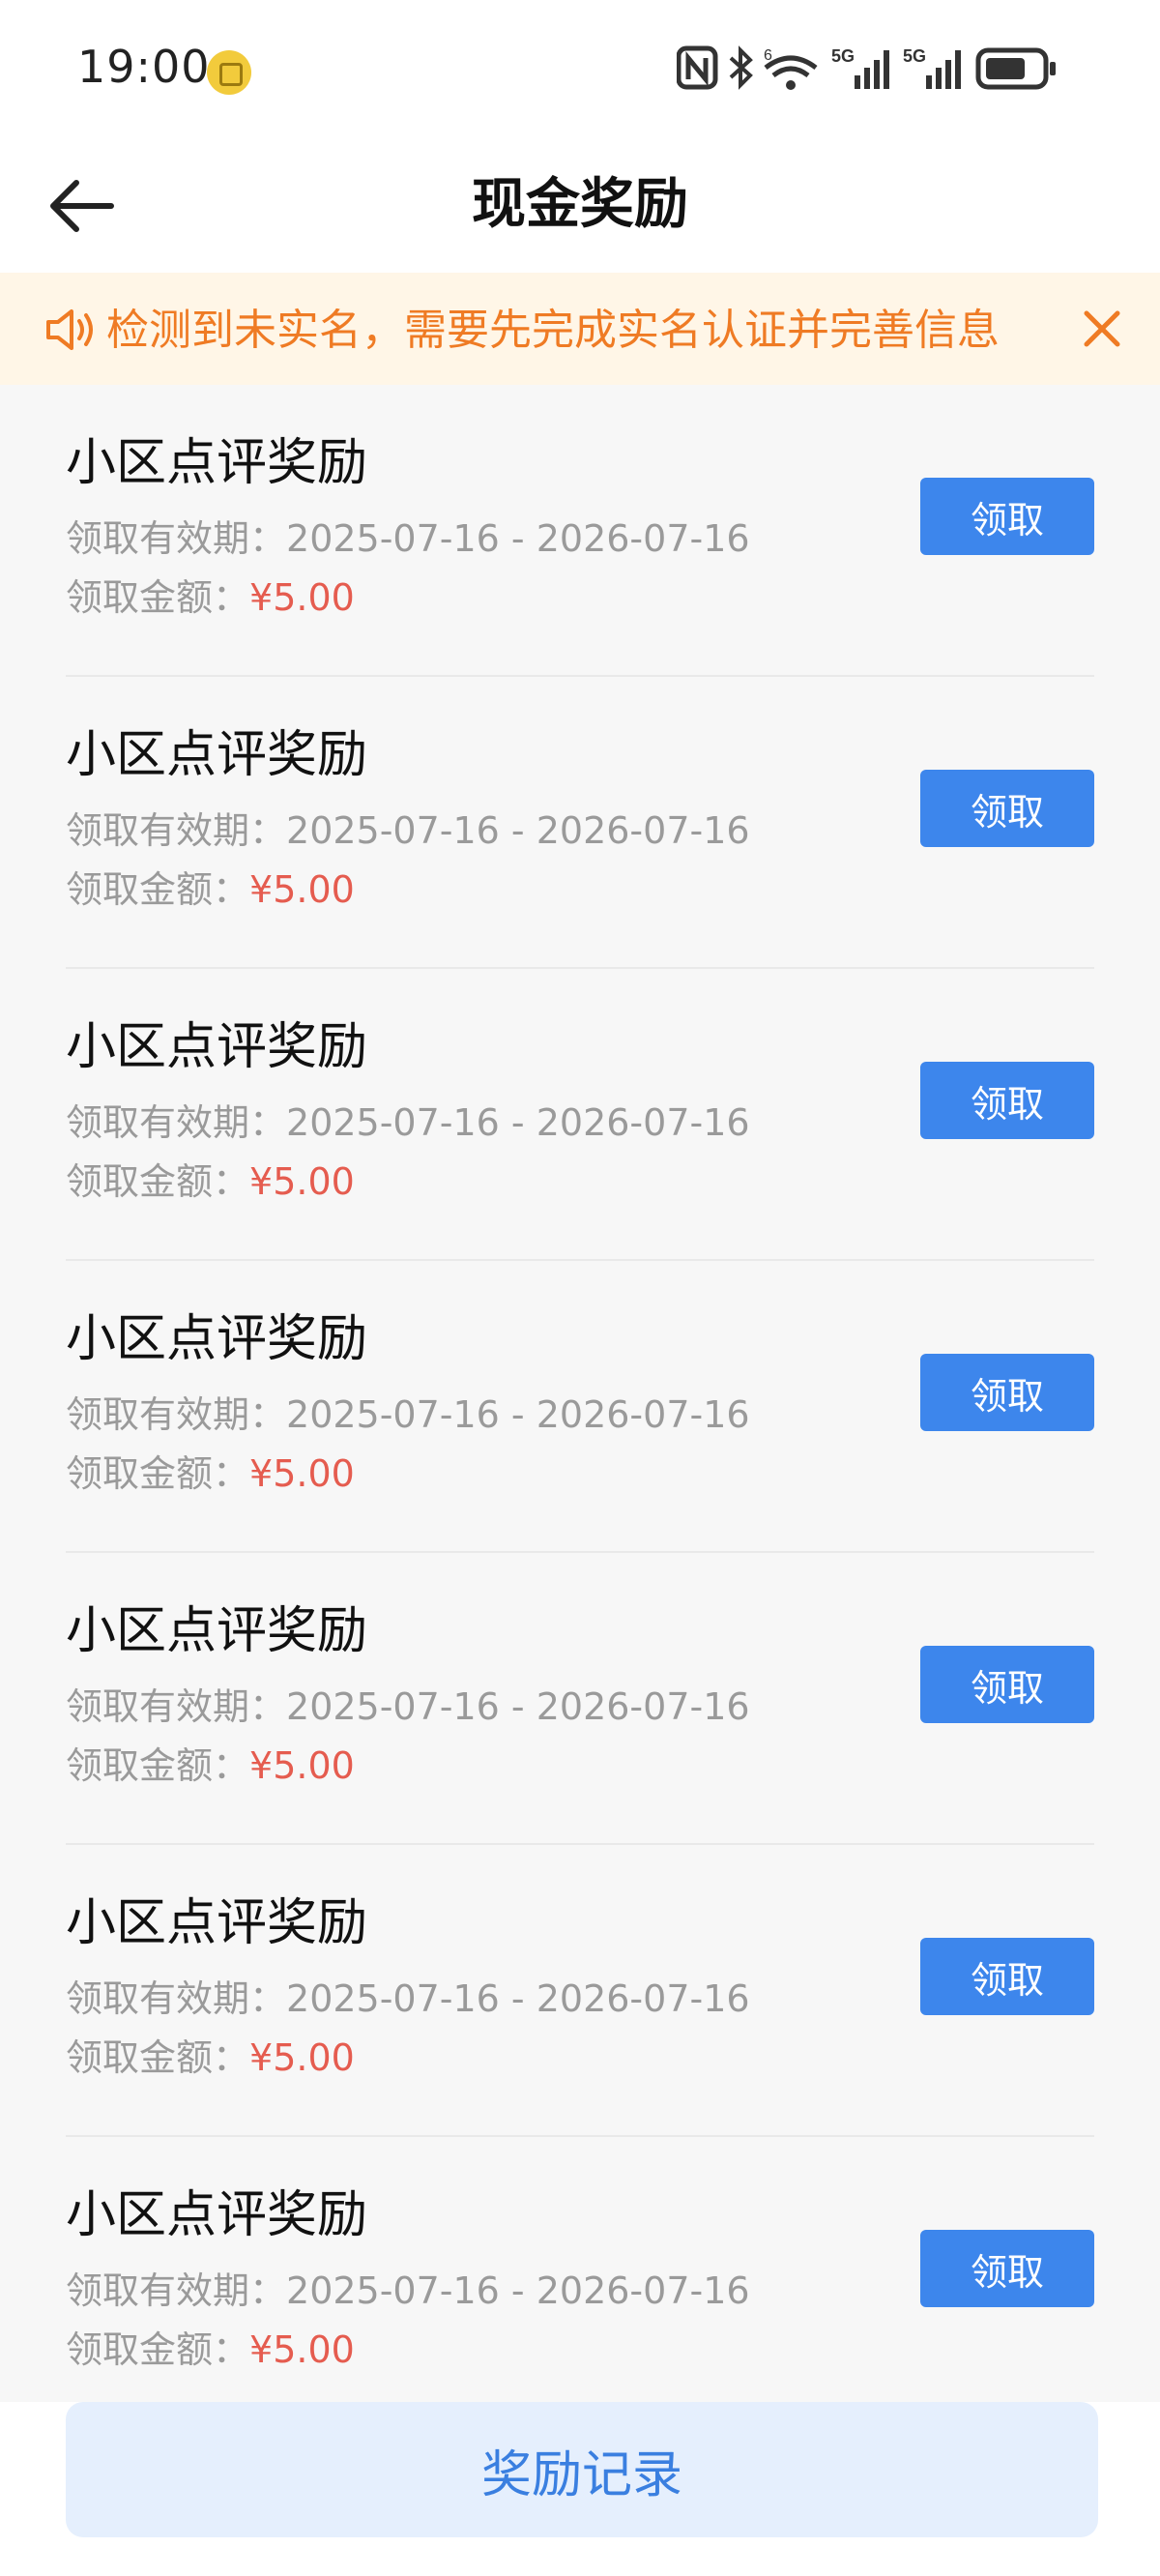 This screenshot has height=2576, width=1160. I want to click on signal-1-icon: 5G, so click(860, 67).